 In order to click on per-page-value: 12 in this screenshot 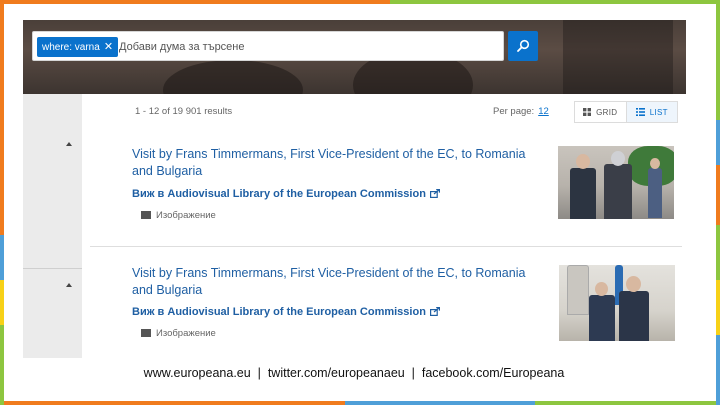, I will do `click(543, 111)`.